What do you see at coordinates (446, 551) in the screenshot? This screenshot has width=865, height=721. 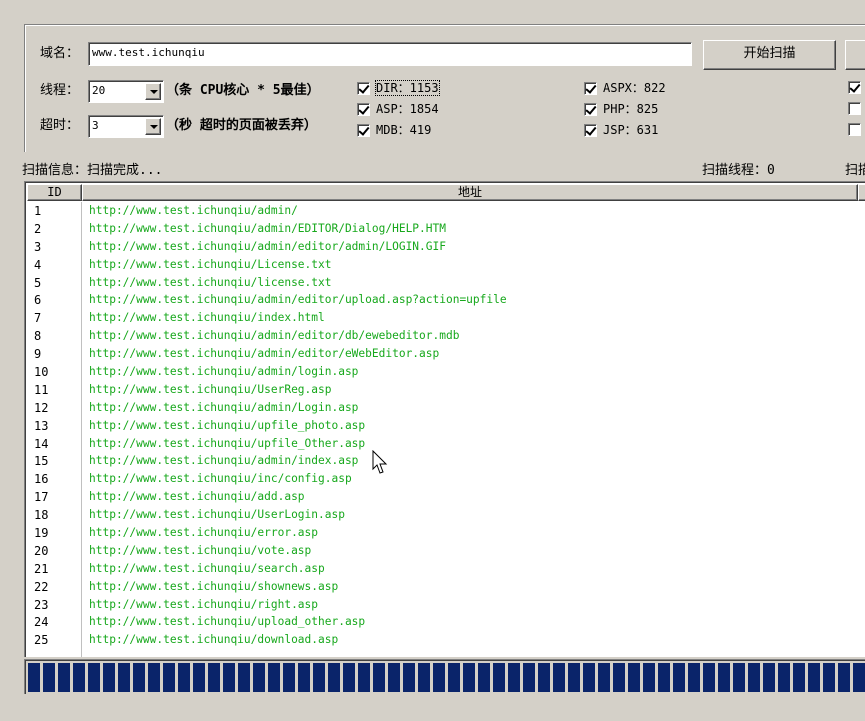 I see `table-row: 20 http://www.test.ichunqiu/vote.asp` at bounding box center [446, 551].